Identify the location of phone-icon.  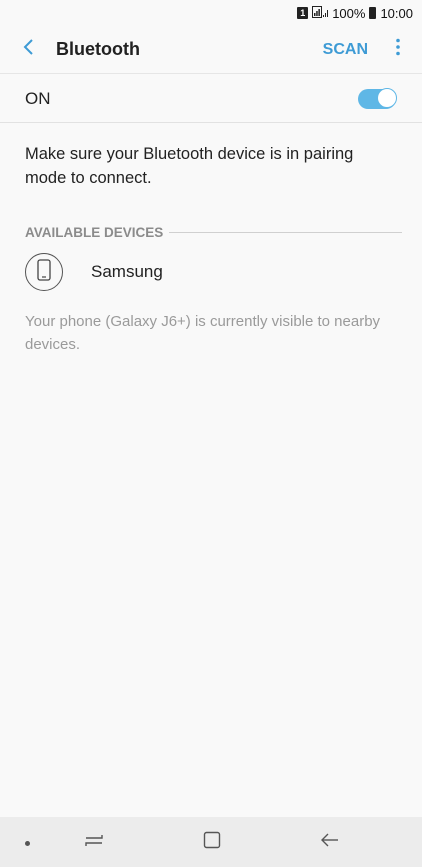
(44, 272).